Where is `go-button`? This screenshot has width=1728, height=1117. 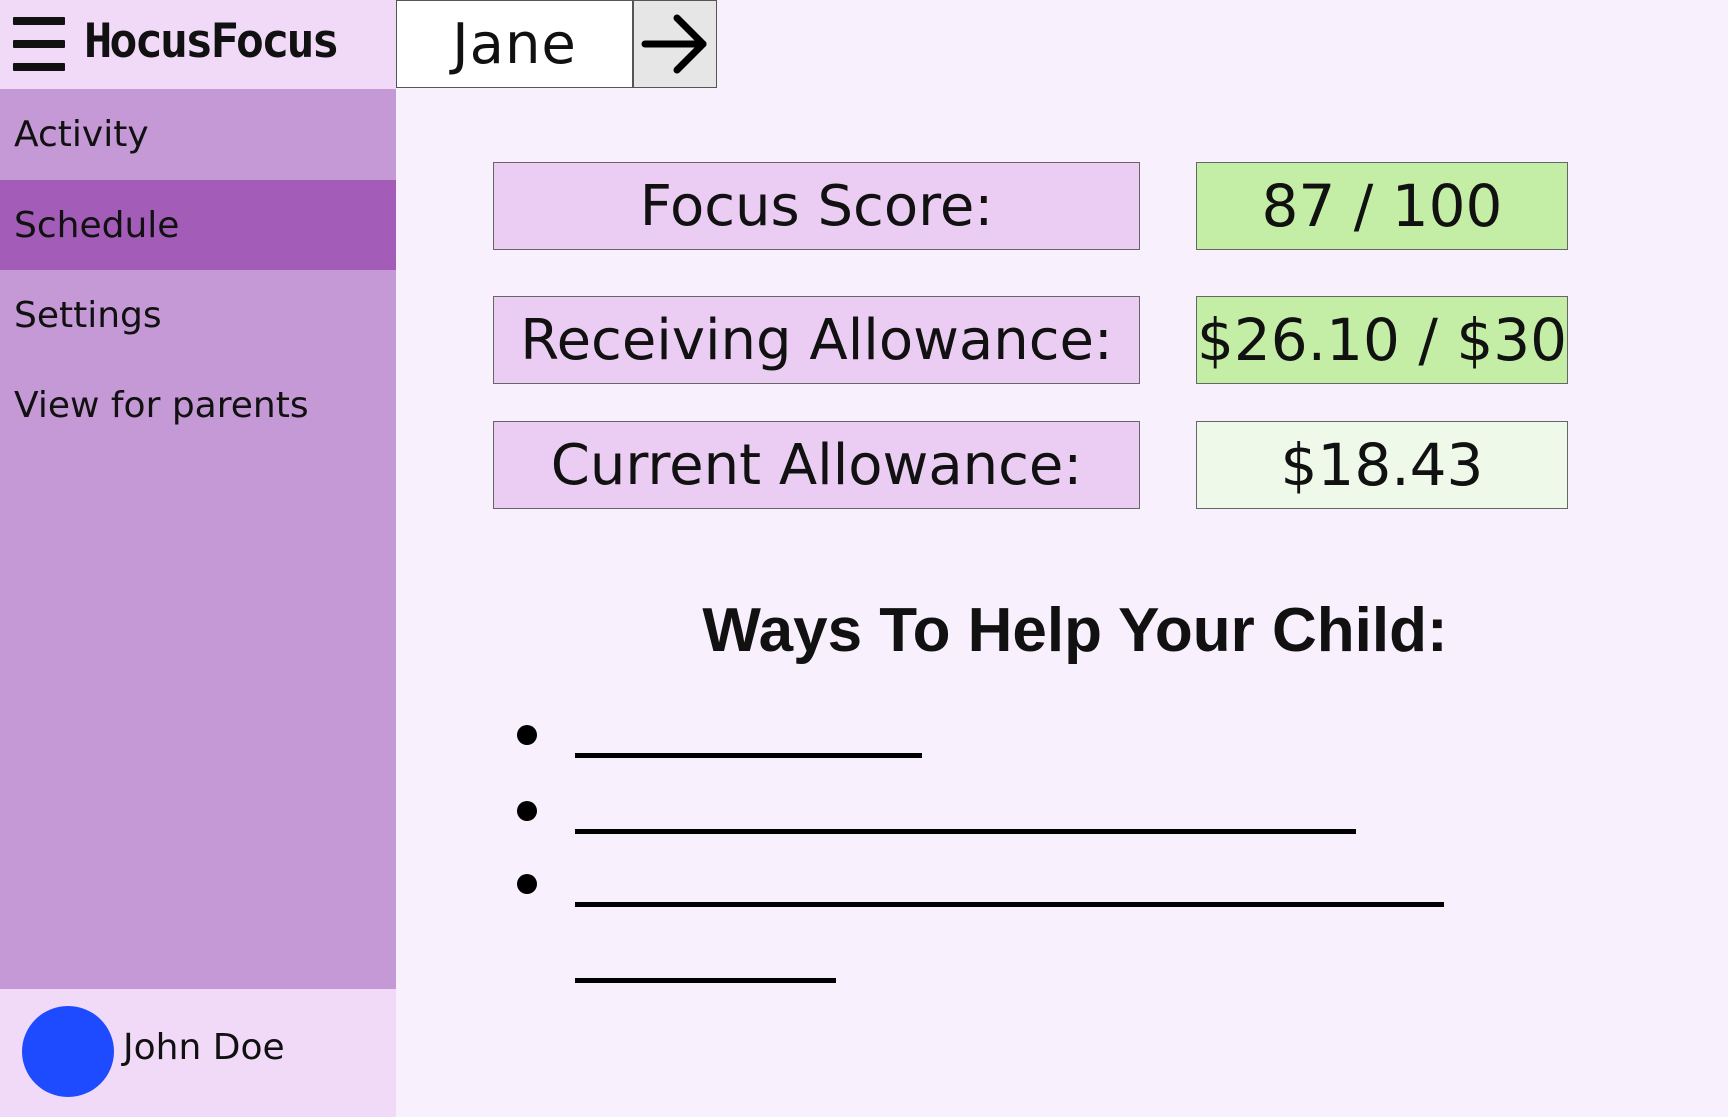
go-button is located at coordinates (675, 44).